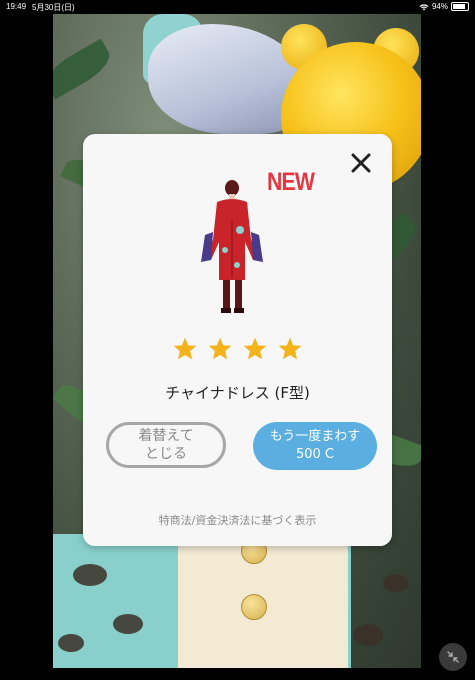 This screenshot has width=475, height=680. What do you see at coordinates (237, 520) in the screenshot?
I see `legal-notice-link: 特商法/資金決済法に基づく表示` at bounding box center [237, 520].